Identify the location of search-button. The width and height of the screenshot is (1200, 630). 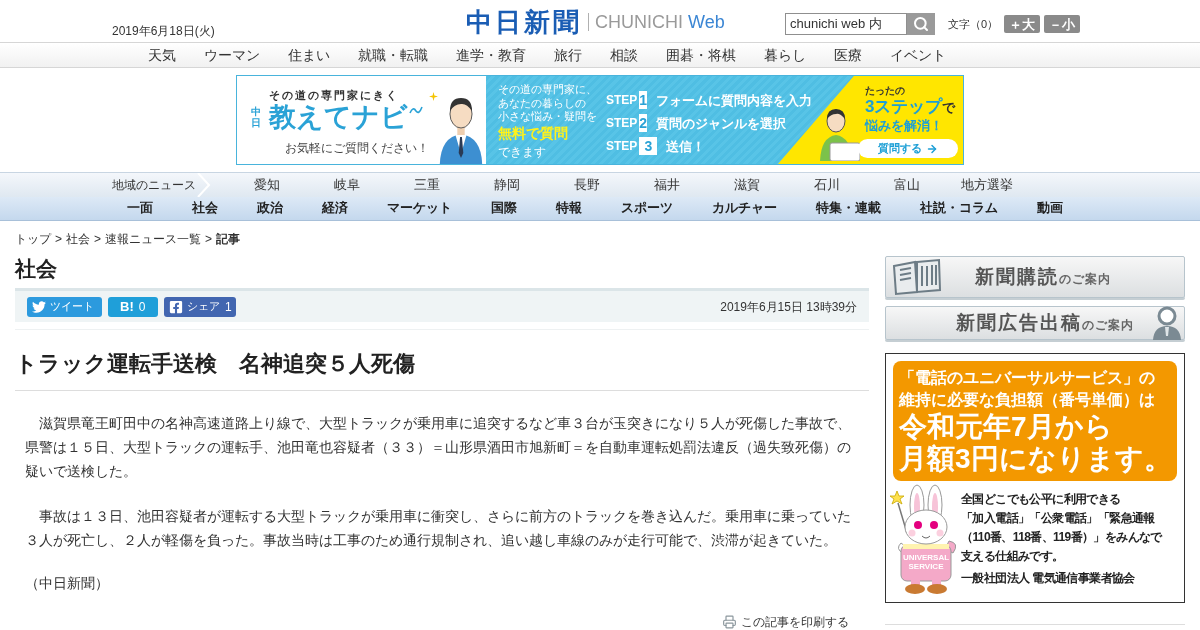
(921, 24).